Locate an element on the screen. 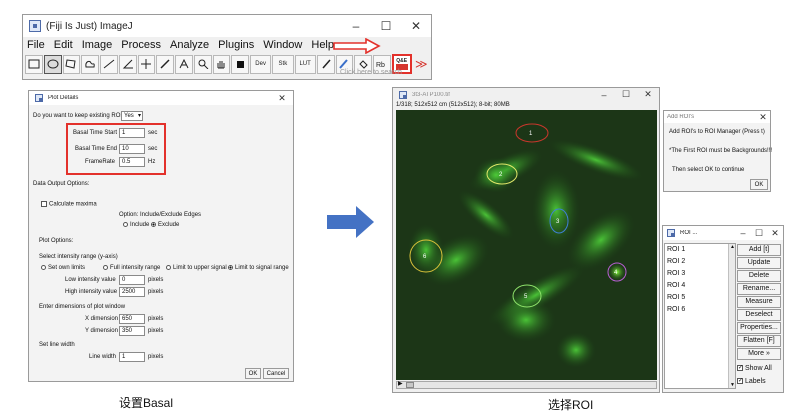  range-option-signal: Limit to signal range is located at coordinates (258, 268).